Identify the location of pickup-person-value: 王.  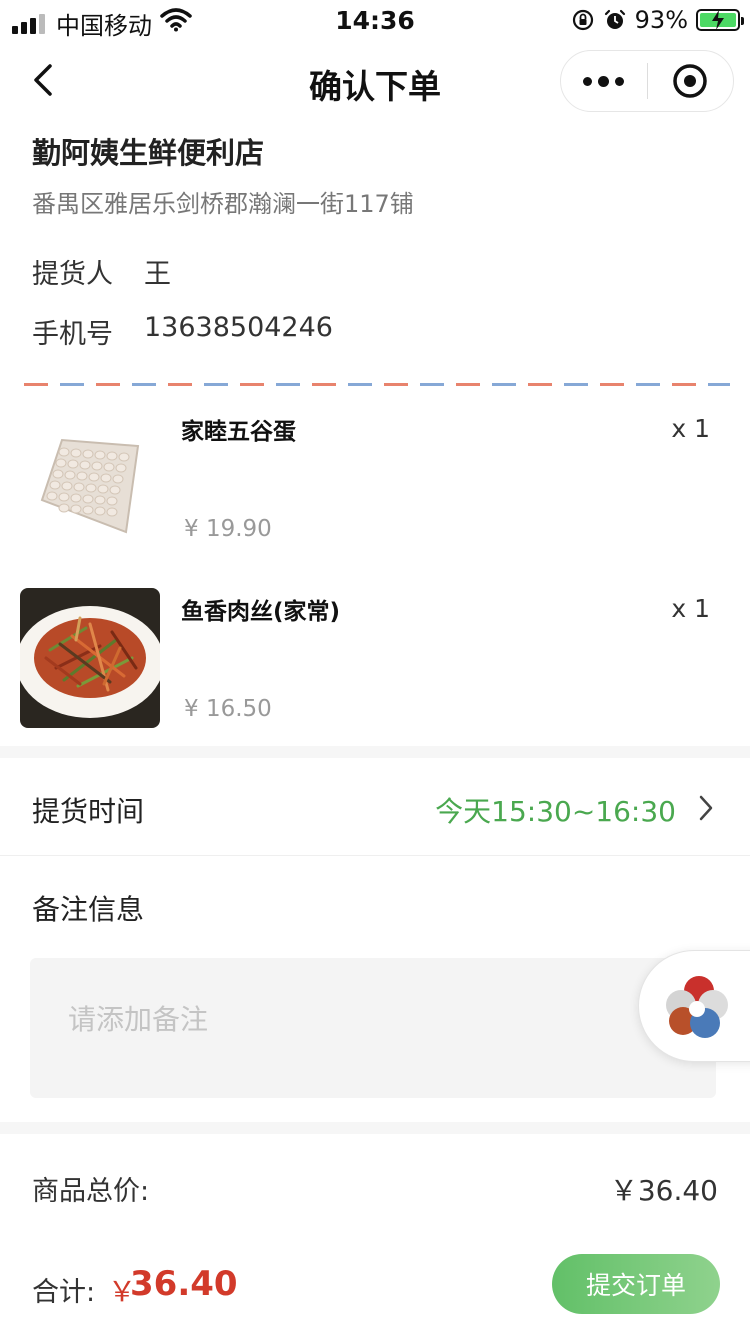
(157, 274).